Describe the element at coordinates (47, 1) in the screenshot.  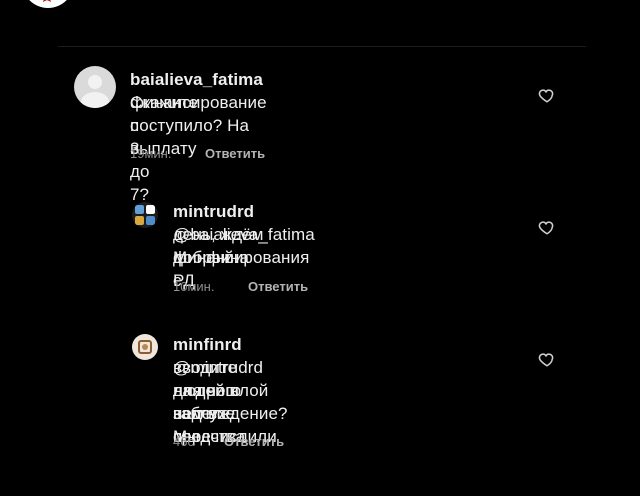
I see `star-logo-icon` at that location.